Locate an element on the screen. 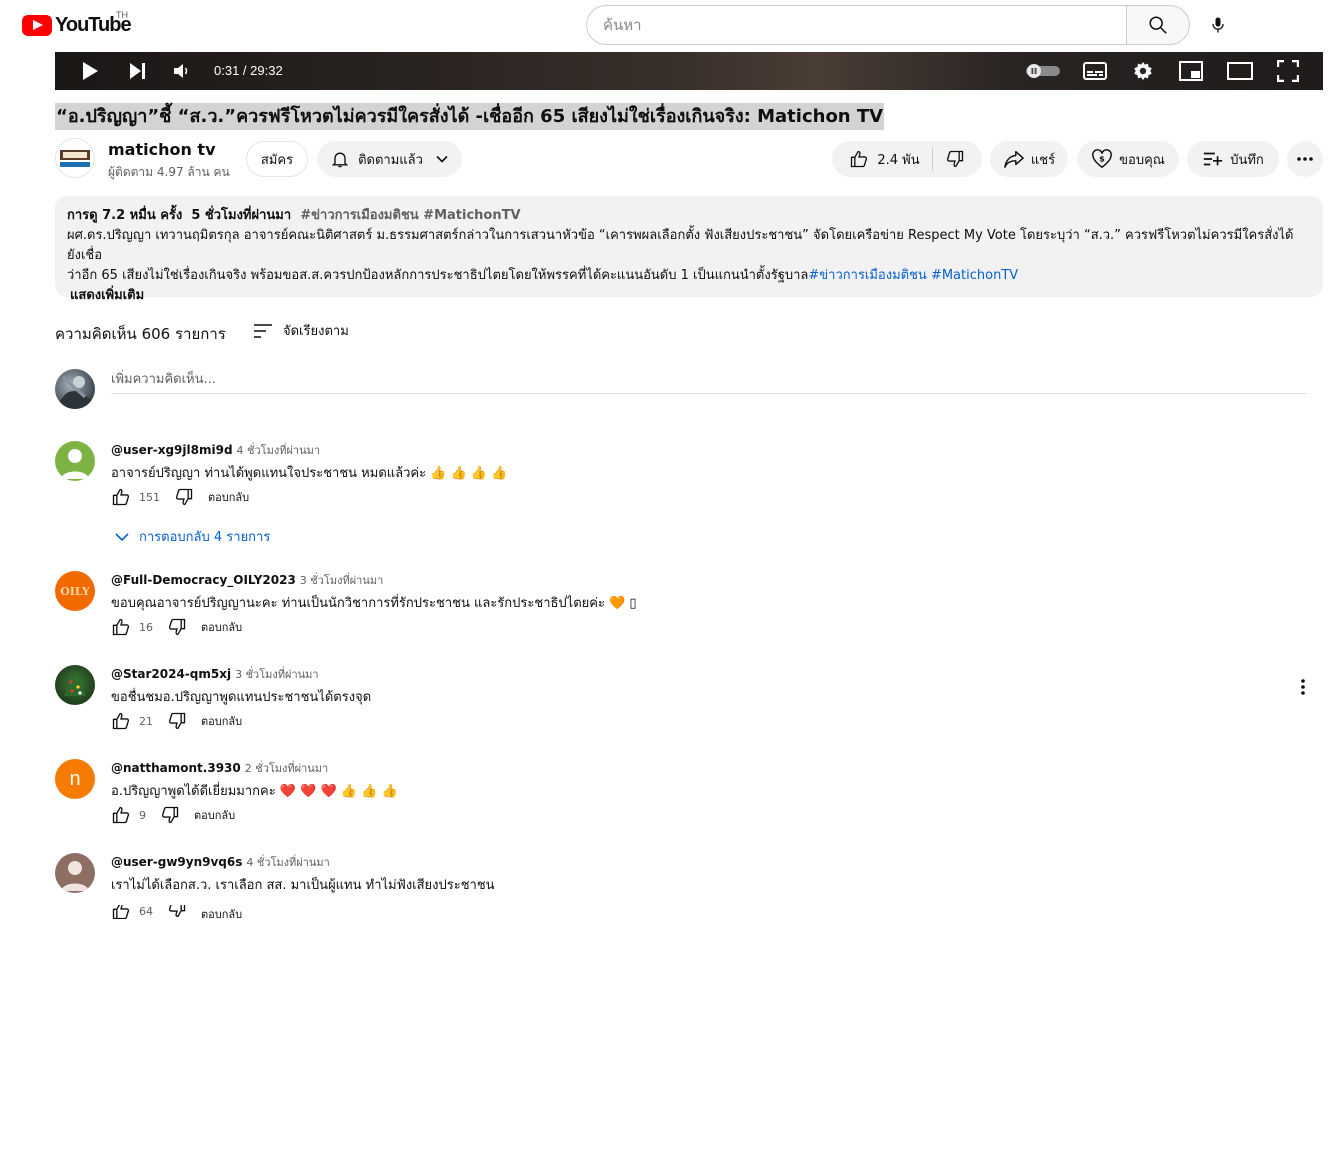 Image resolution: width=1333 pixels, height=1156 pixels. voice-search-button is located at coordinates (1218, 25).